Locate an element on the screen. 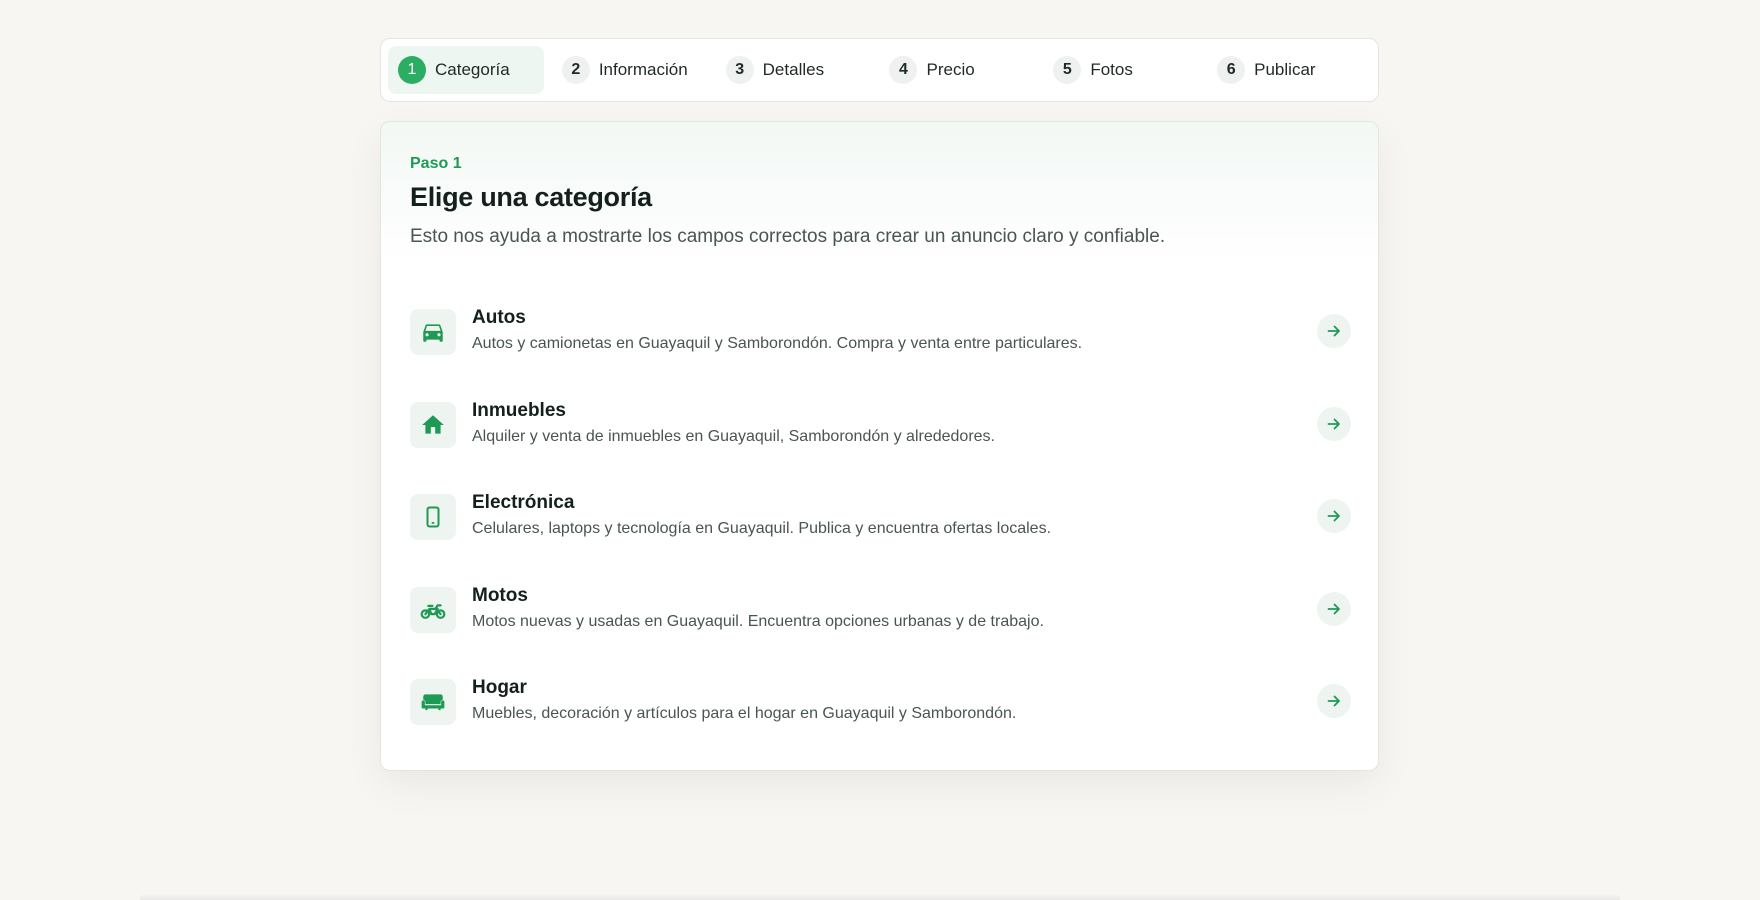  step-label: Publicar is located at coordinates (1285, 69).